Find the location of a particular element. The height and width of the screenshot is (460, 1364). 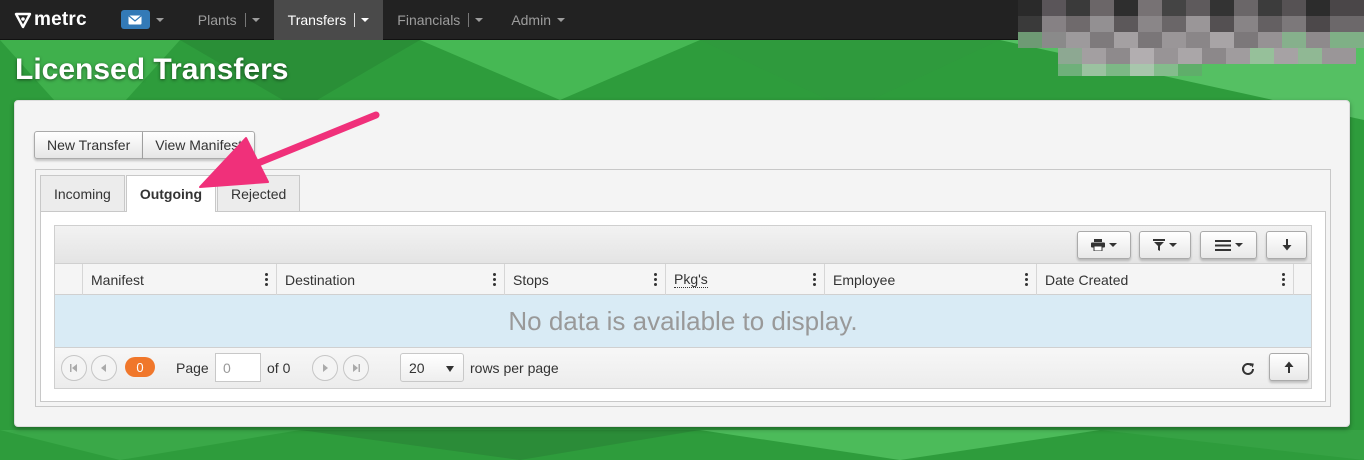

columns-menu-icon is located at coordinates (1222, 245).